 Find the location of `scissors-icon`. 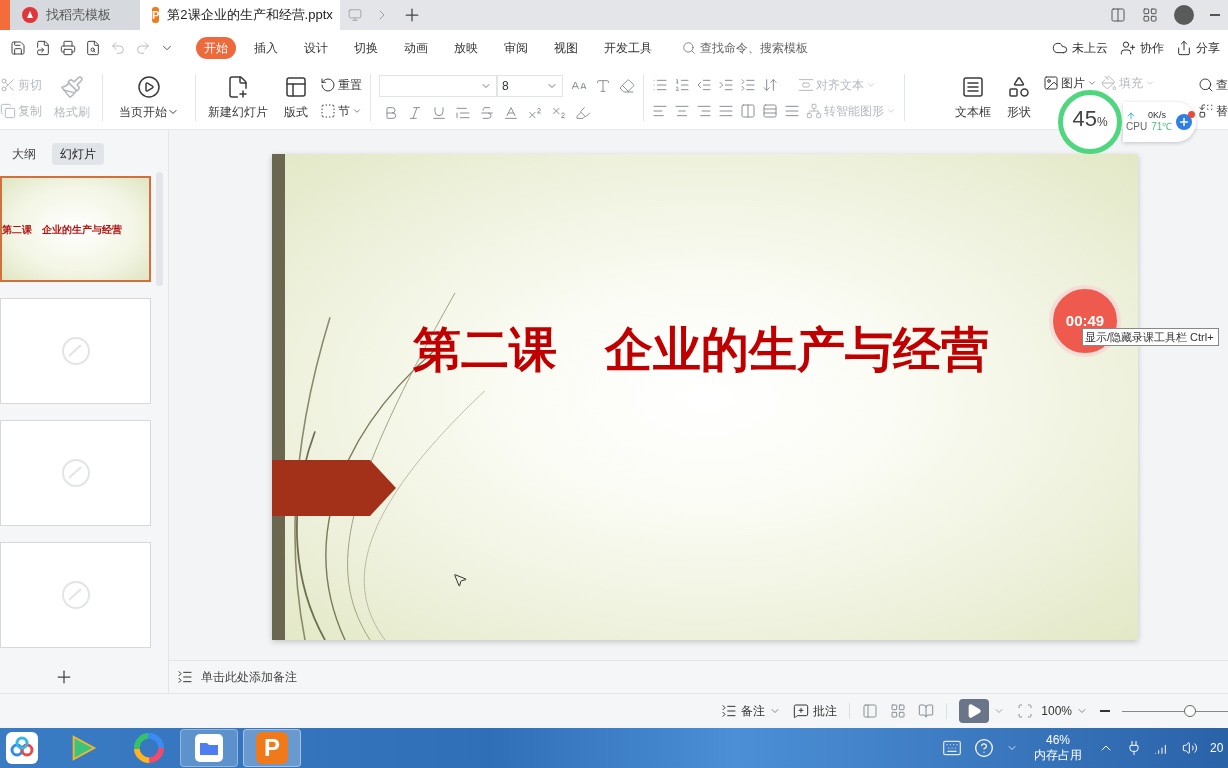

scissors-icon is located at coordinates (8, 84).